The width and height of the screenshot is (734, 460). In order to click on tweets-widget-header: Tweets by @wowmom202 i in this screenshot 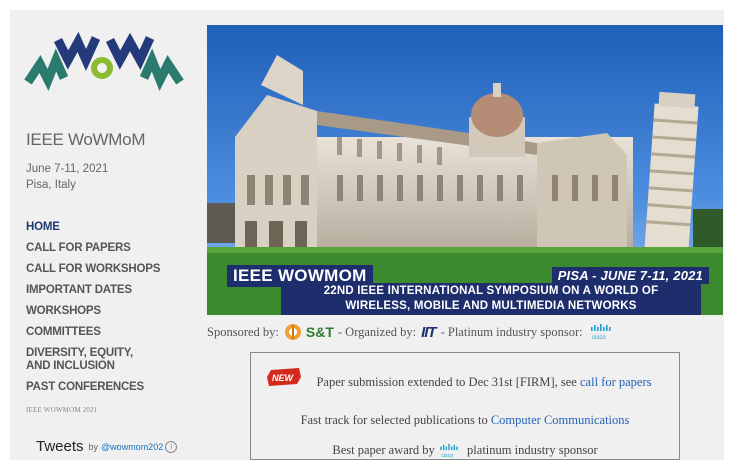, I will do `click(107, 446)`.